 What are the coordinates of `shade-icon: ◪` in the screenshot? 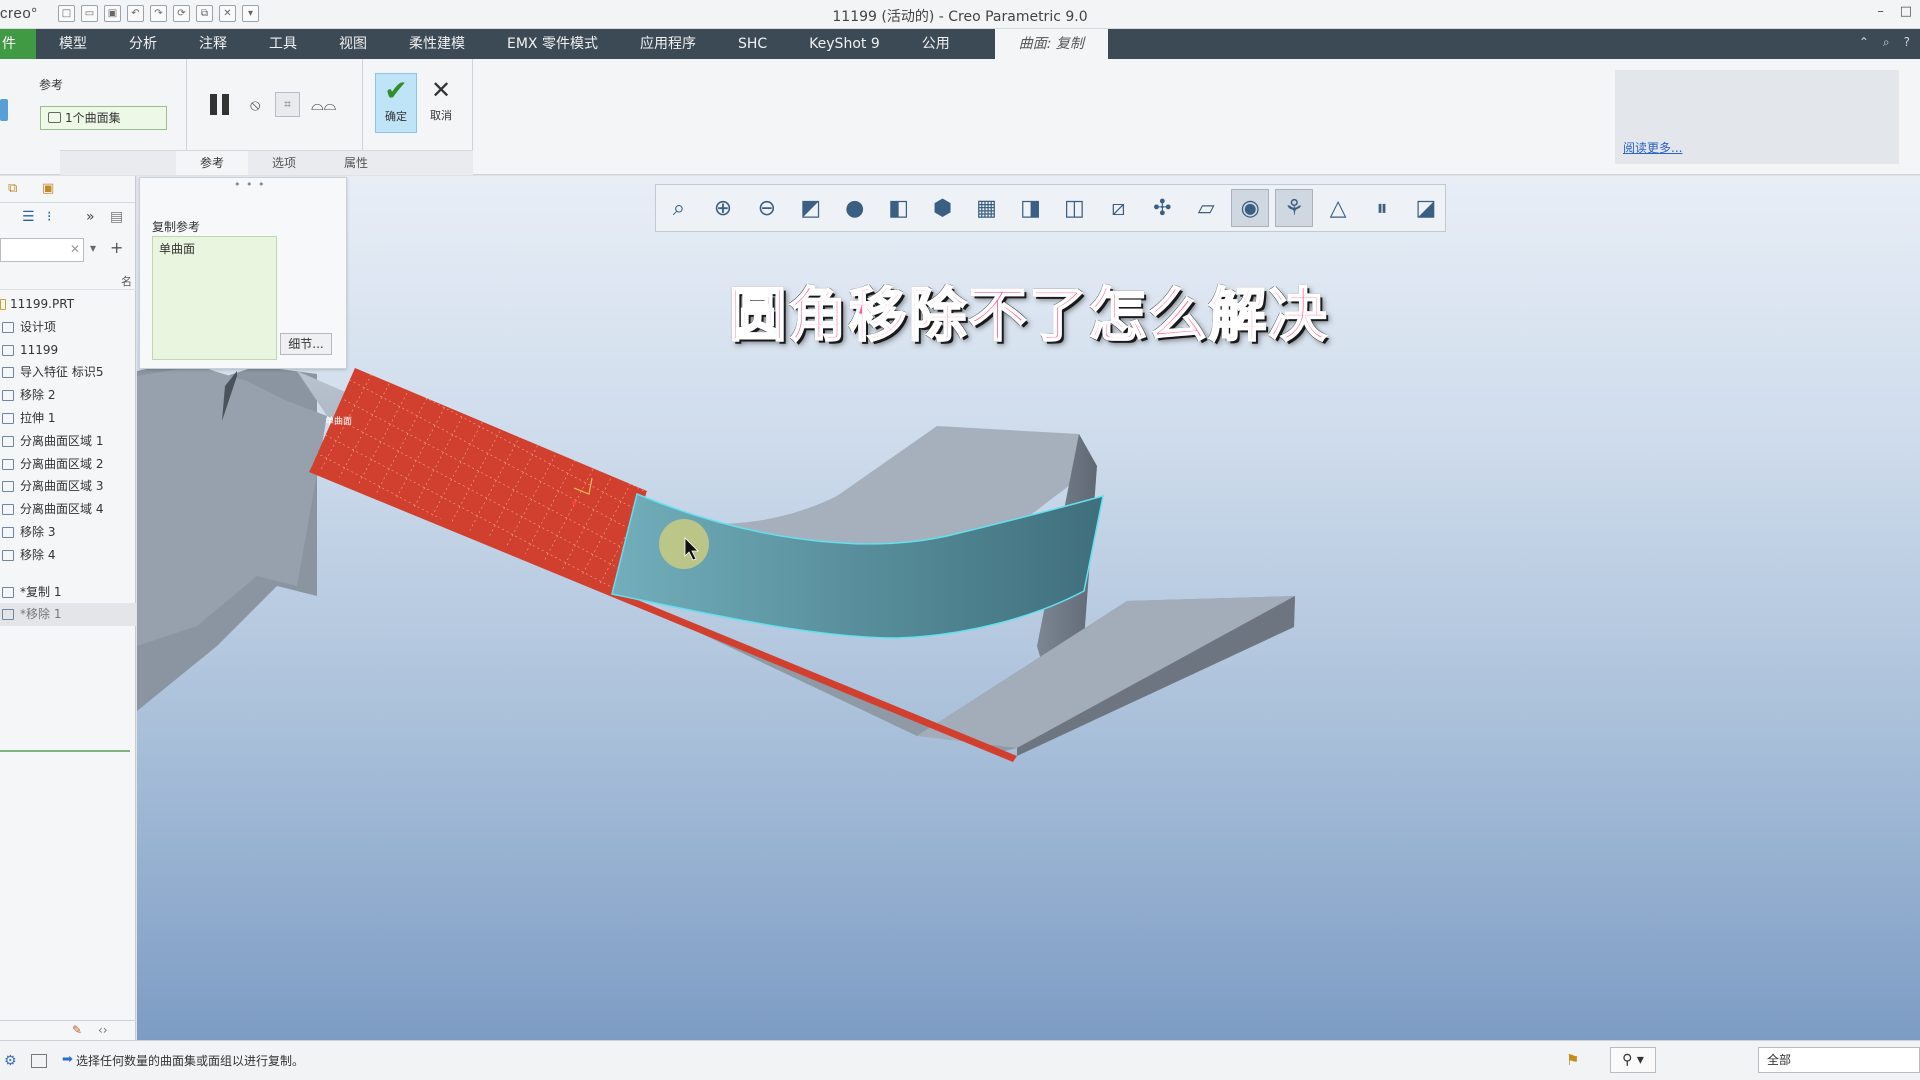 It's located at (1426, 208).